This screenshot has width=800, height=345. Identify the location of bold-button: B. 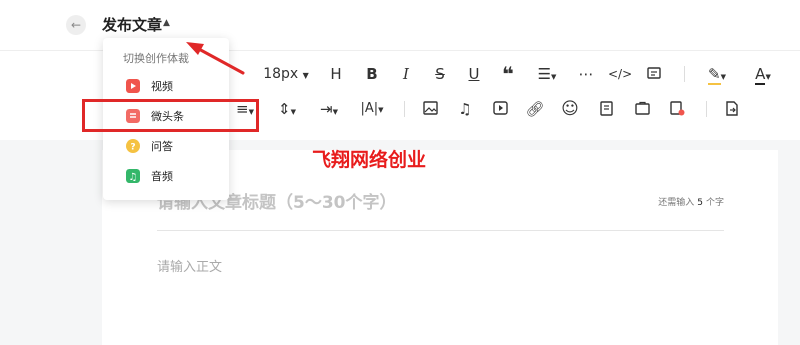
(372, 74).